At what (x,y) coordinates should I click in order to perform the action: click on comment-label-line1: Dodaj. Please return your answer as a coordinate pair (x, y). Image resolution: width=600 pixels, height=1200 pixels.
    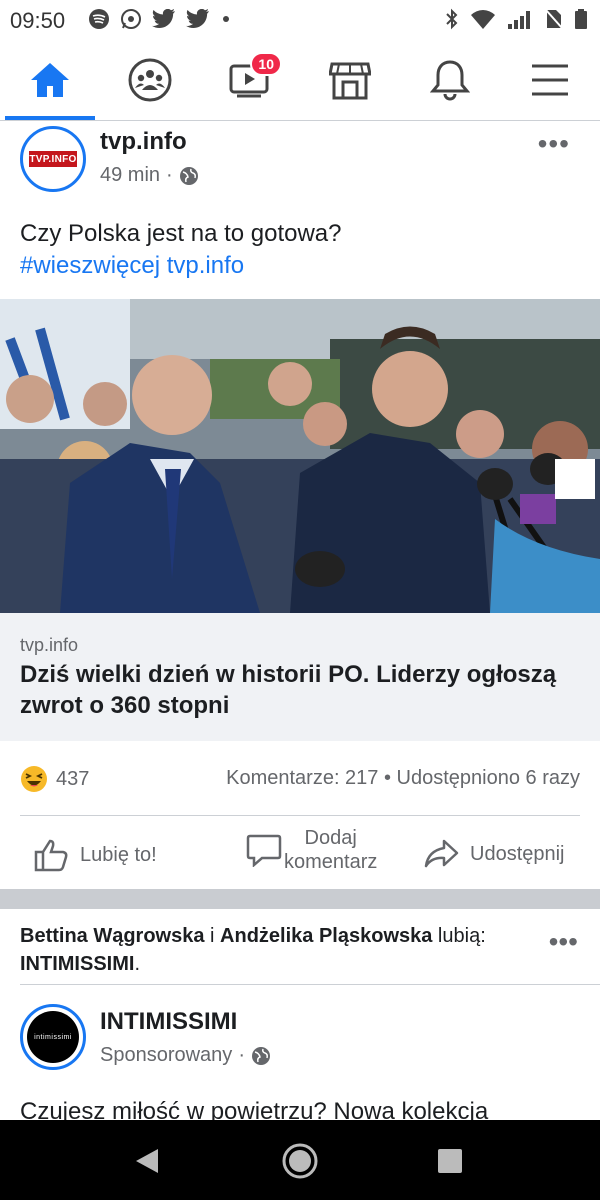
    Looking at the image, I should click on (330, 838).